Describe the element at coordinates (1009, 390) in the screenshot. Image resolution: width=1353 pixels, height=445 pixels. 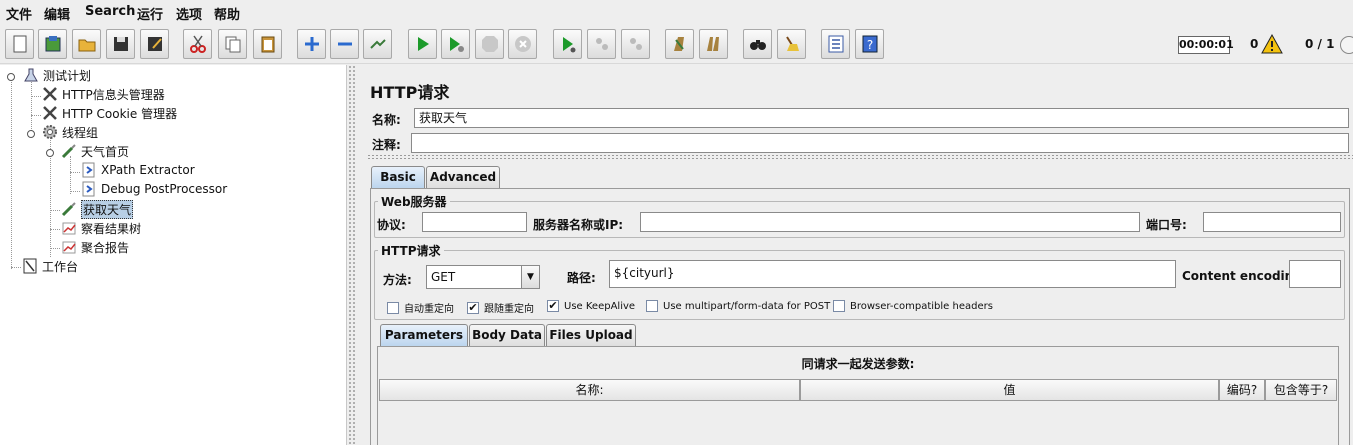
I see `column-header-value: 值` at that location.